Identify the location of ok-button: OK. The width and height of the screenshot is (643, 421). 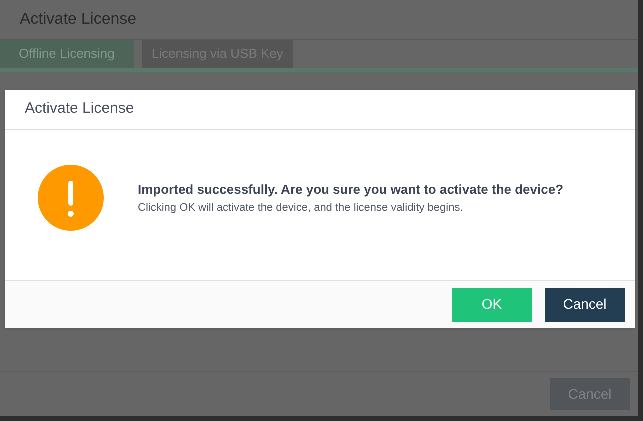
(492, 305).